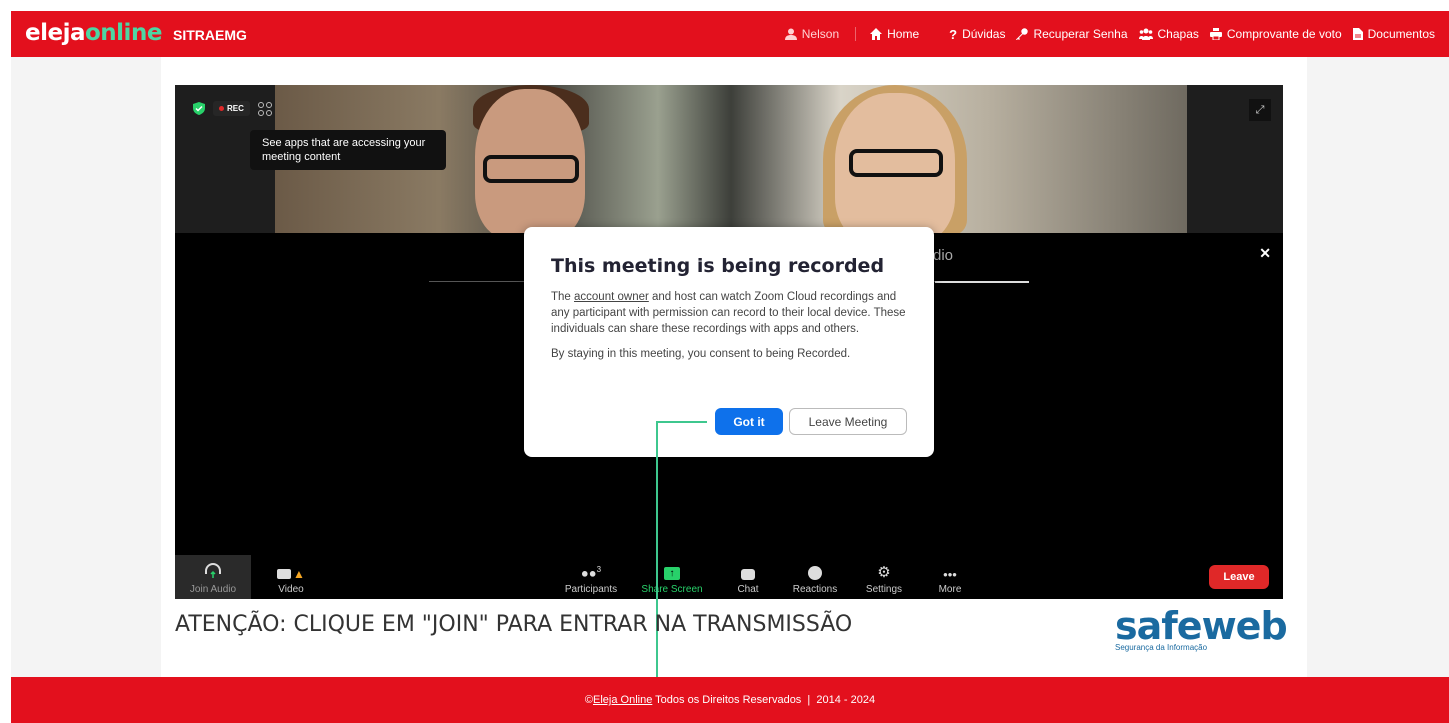 The image size is (1449, 723). I want to click on logo-text-accent: online, so click(123, 33).